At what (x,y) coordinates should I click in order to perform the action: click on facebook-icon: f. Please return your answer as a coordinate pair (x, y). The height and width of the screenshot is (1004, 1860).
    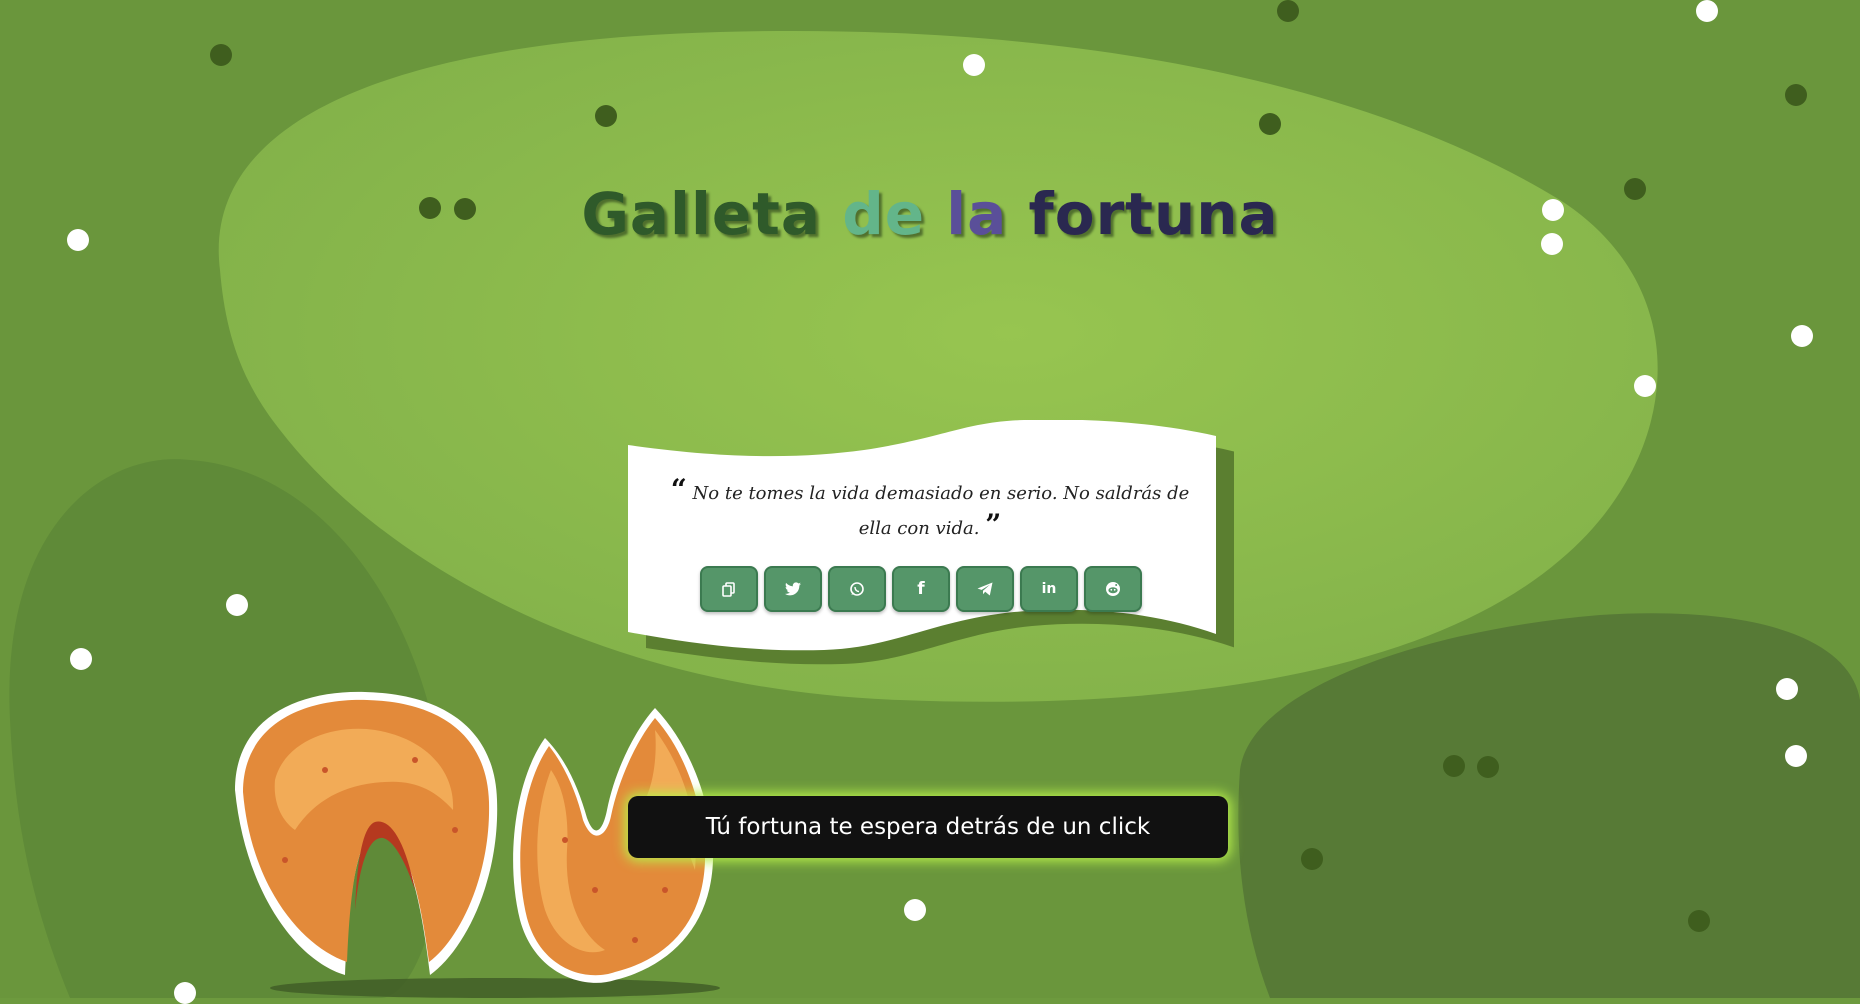
    Looking at the image, I should click on (921, 589).